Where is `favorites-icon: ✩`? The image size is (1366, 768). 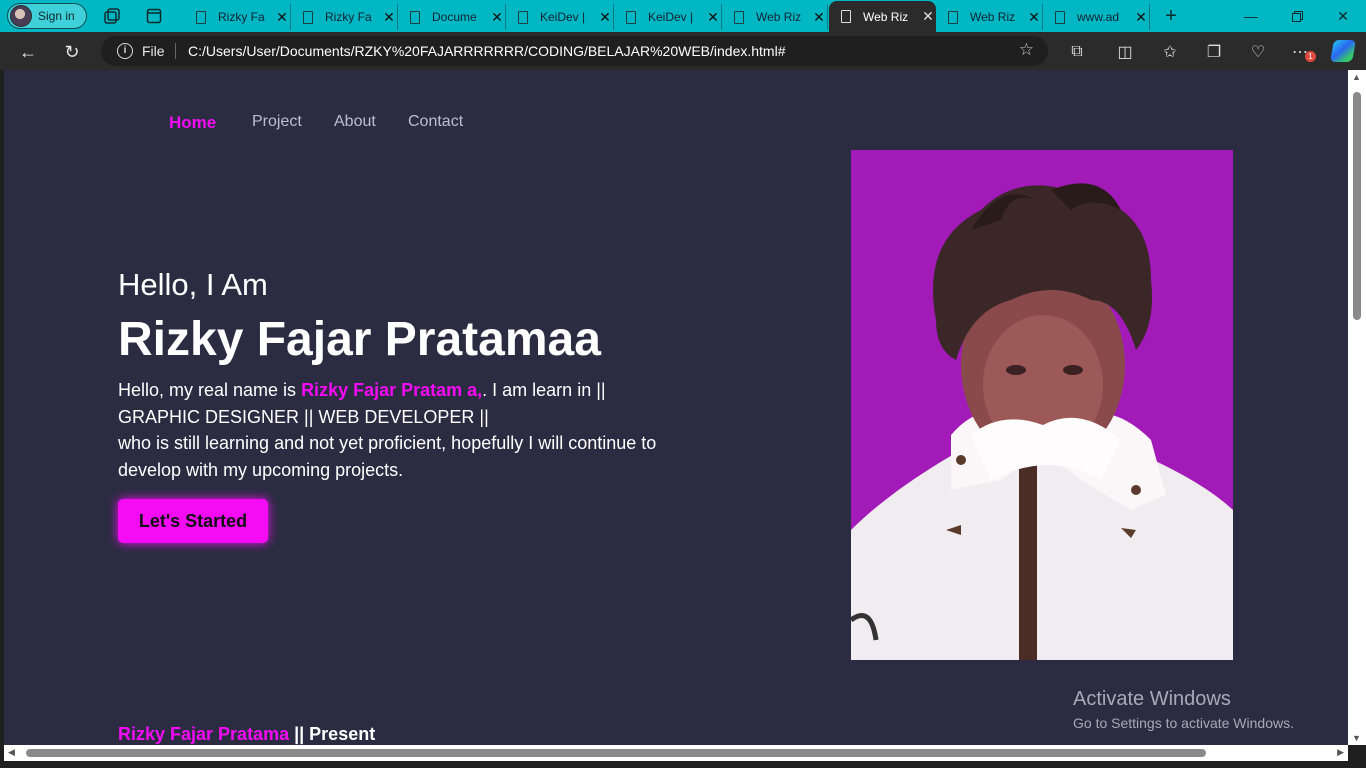 favorites-icon: ✩ is located at coordinates (1170, 52).